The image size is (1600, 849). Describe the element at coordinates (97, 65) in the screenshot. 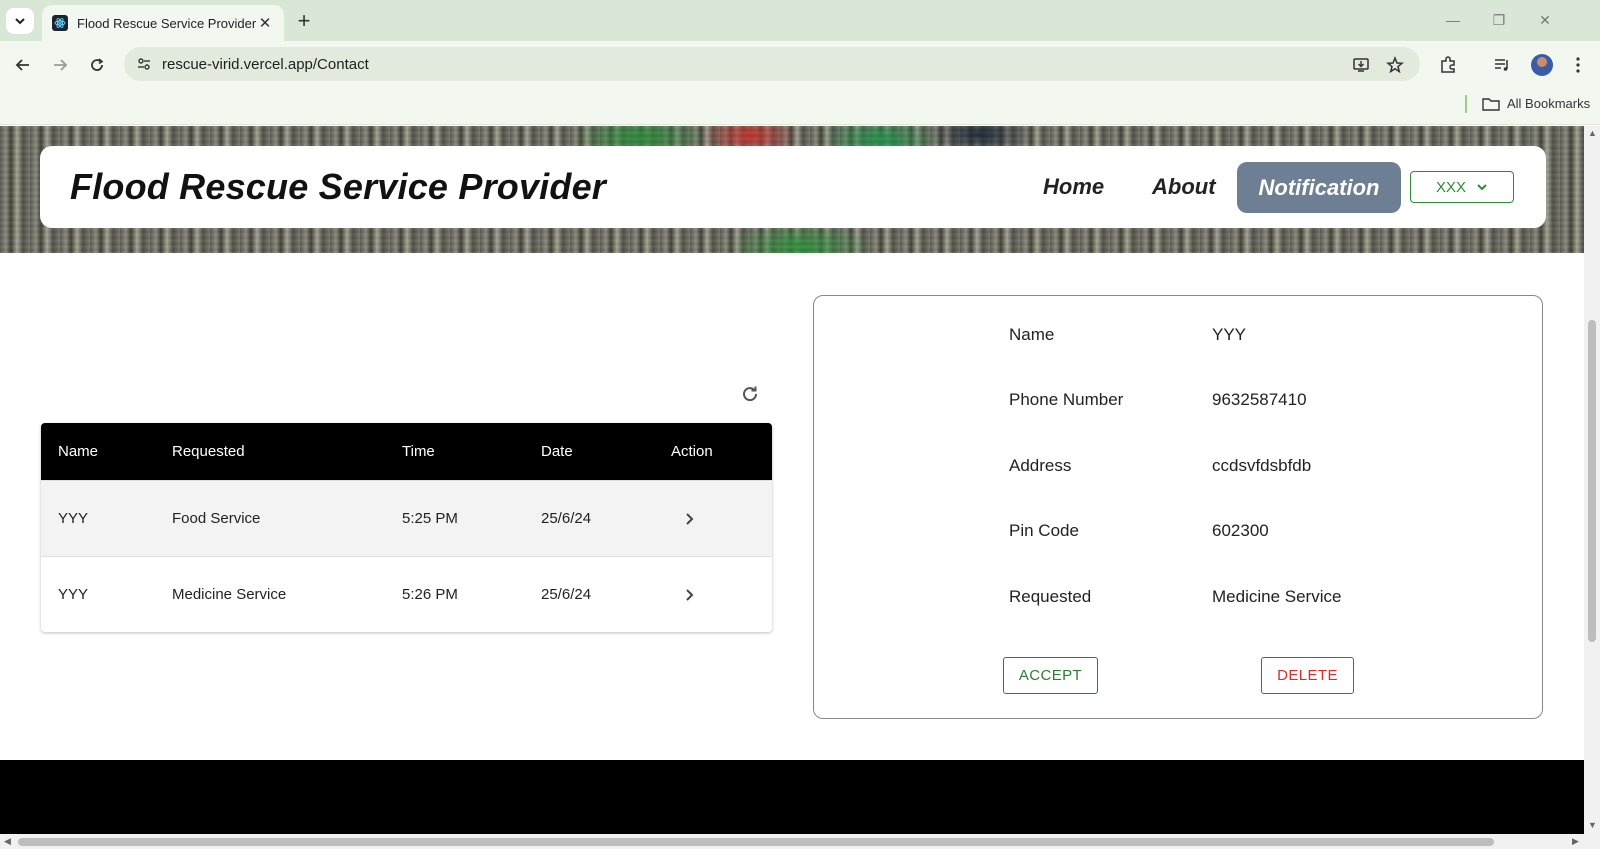

I see `reload-icon` at that location.